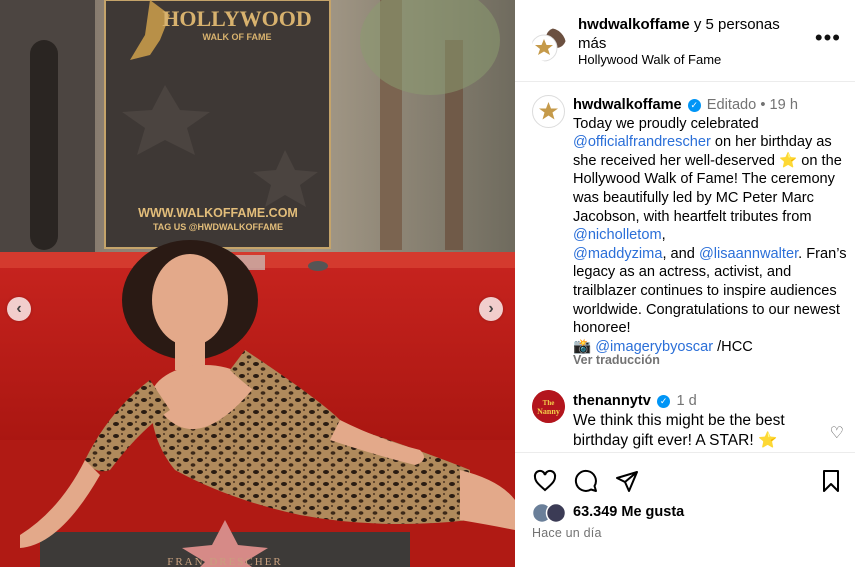 The height and width of the screenshot is (567, 855). What do you see at coordinates (634, 24) in the screenshot?
I see `author-username: hwdwalkoffame` at bounding box center [634, 24].